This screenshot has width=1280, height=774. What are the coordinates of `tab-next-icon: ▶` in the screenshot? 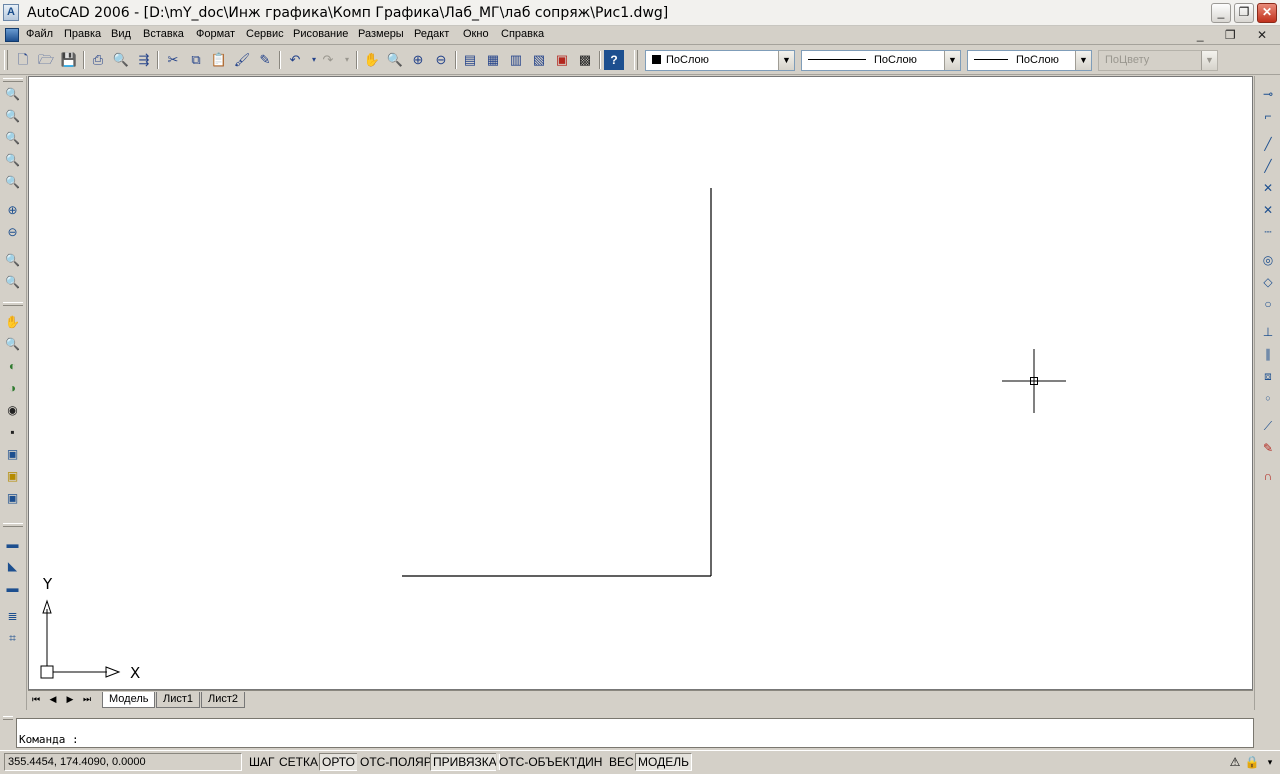 It's located at (70, 699).